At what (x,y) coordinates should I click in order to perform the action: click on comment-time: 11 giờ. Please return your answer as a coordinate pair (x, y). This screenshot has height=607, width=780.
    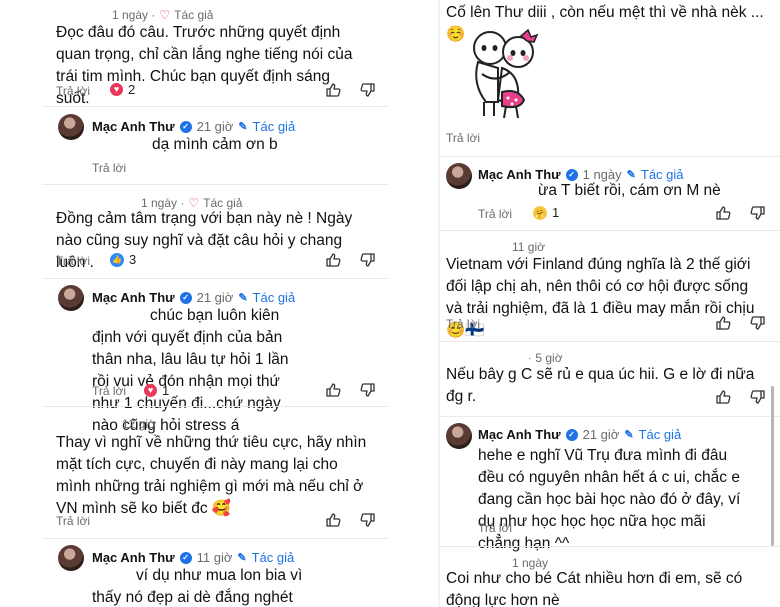
    Looking at the image, I should click on (528, 247).